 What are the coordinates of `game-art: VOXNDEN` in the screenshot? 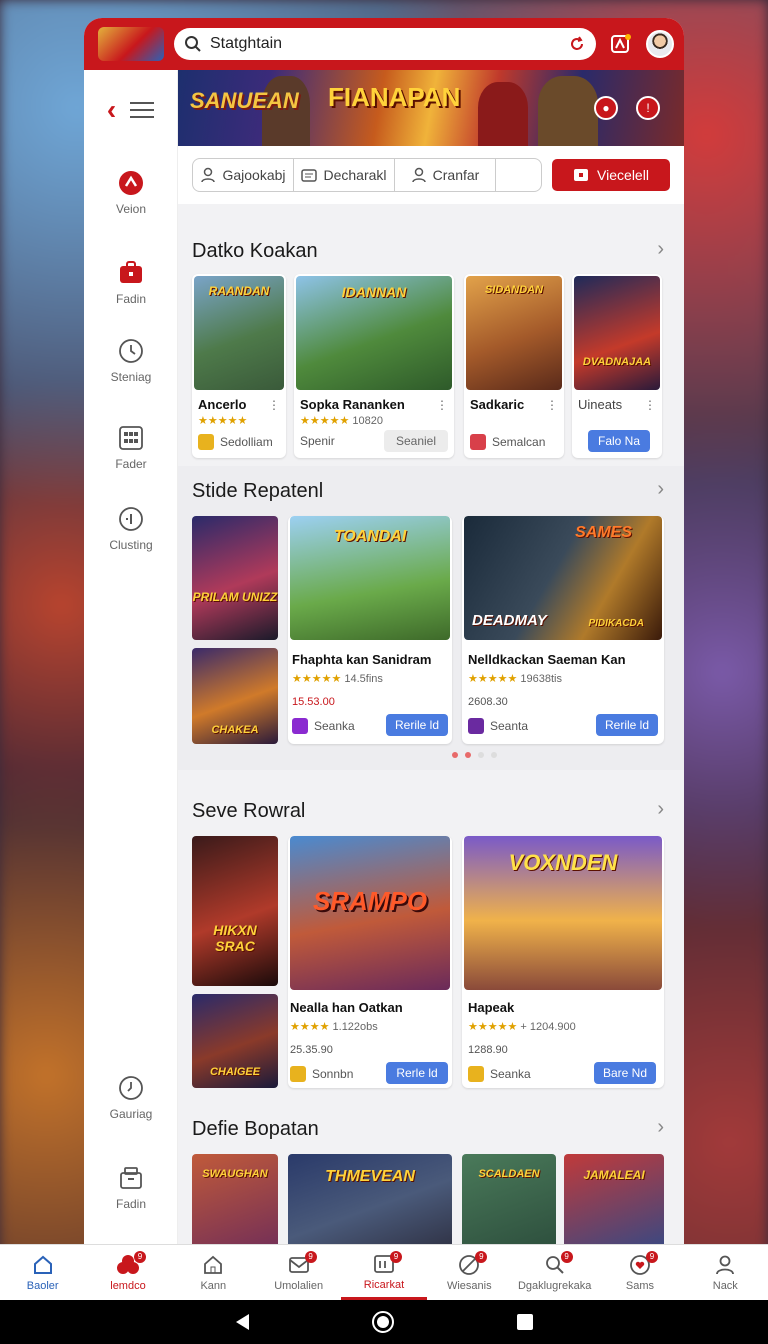 It's located at (563, 913).